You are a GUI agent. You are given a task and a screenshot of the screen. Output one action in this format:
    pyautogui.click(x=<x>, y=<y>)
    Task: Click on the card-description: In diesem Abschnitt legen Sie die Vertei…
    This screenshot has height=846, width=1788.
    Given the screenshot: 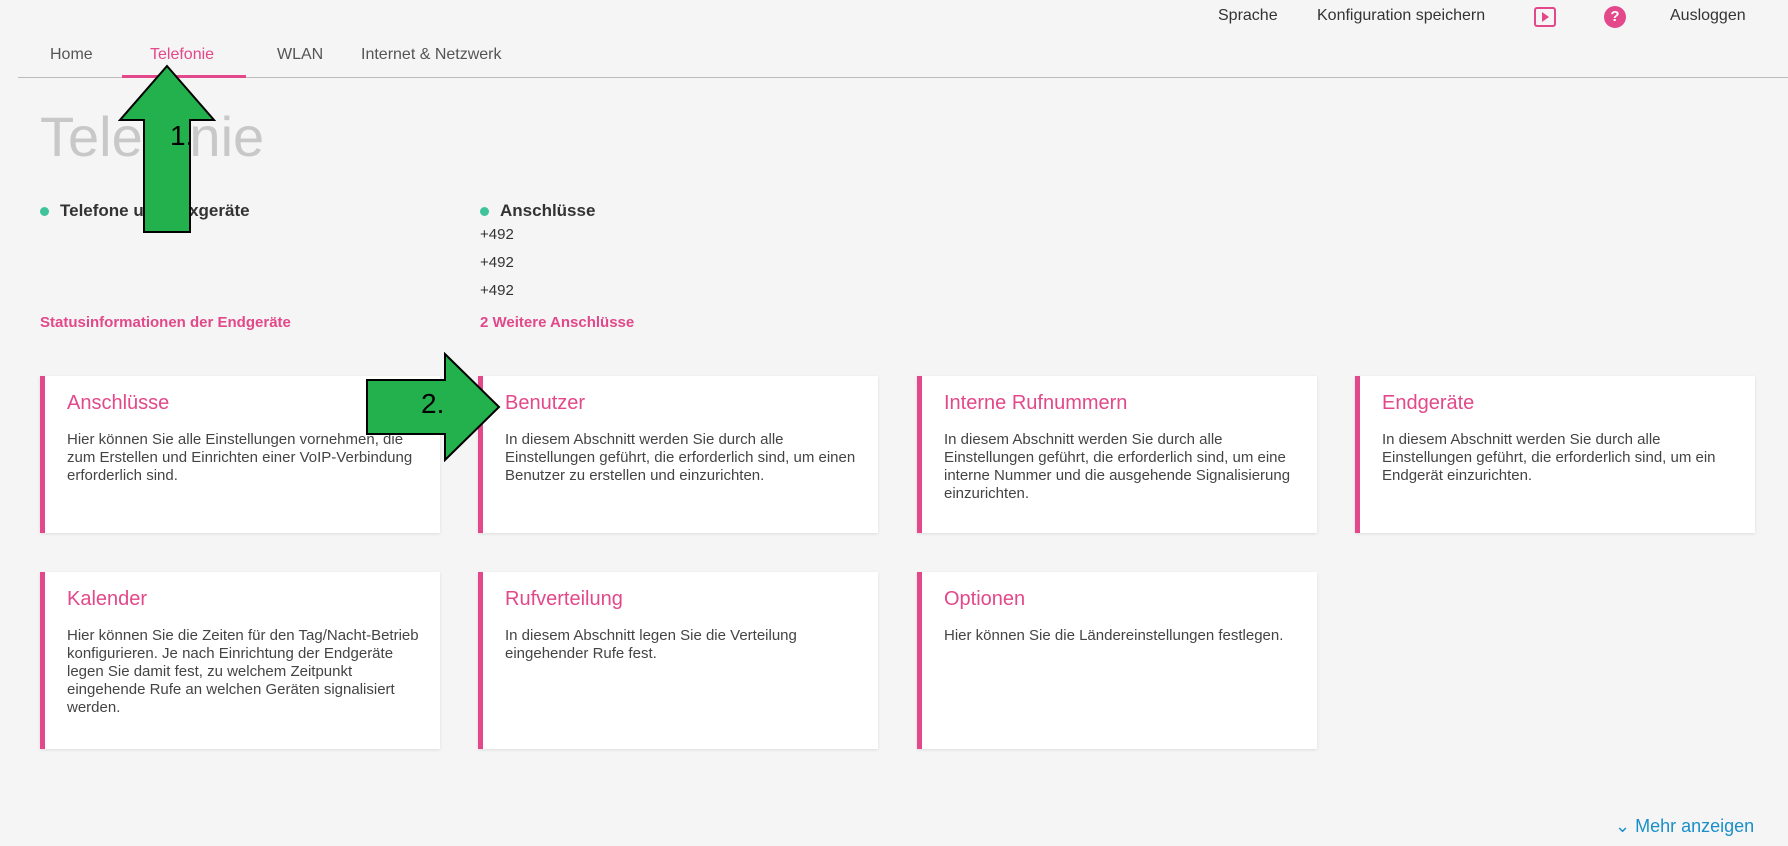 What is the action you would take?
    pyautogui.click(x=651, y=644)
    